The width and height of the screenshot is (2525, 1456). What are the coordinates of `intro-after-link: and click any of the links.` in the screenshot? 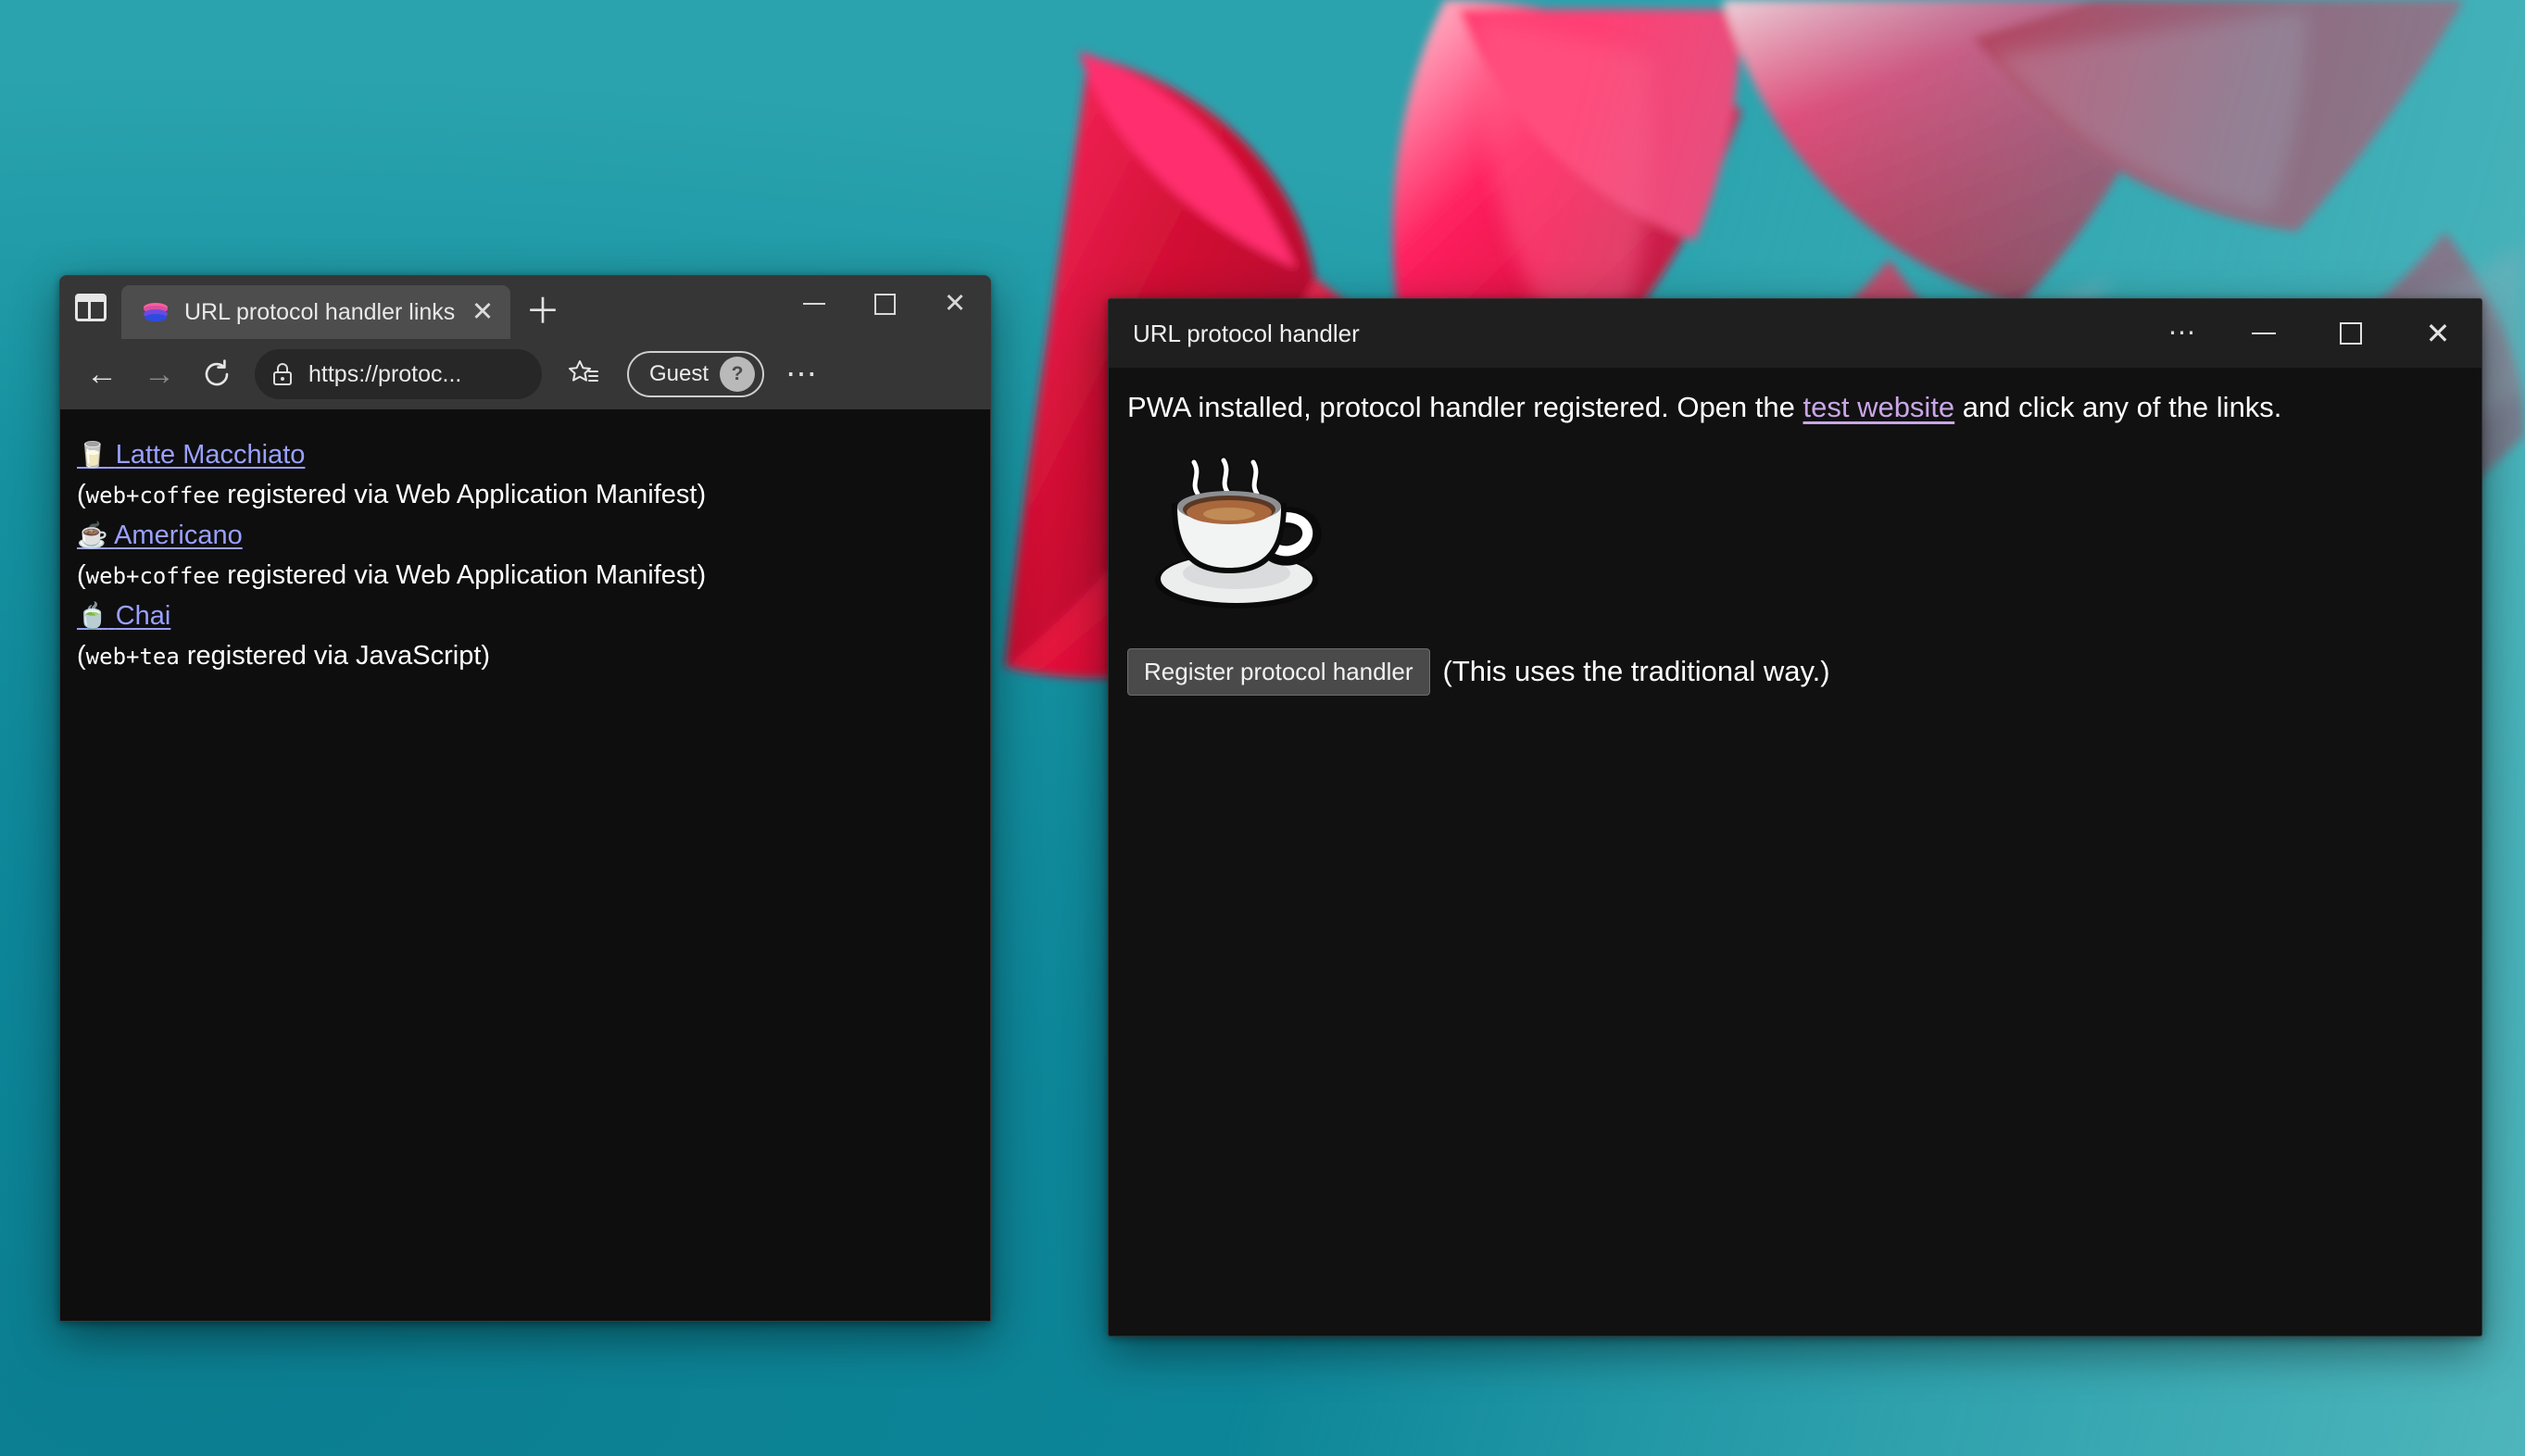 It's located at (2118, 407).